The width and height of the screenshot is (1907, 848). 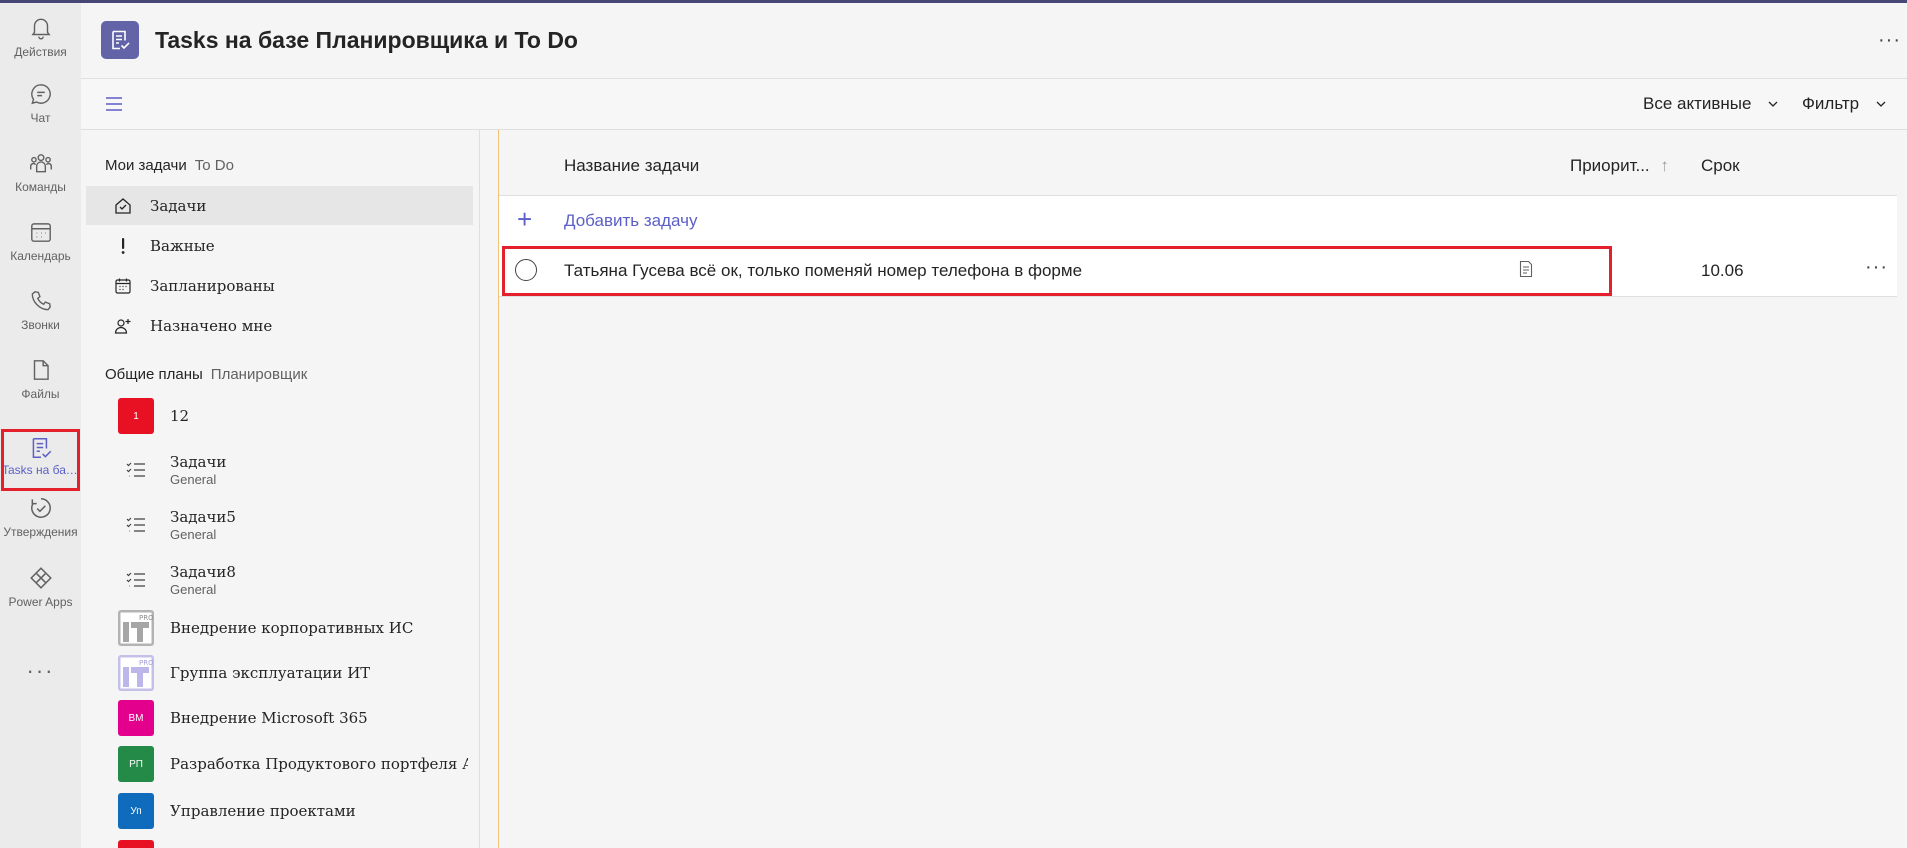 What do you see at coordinates (279, 245) in the screenshot?
I see `nav-item-important: Важные` at bounding box center [279, 245].